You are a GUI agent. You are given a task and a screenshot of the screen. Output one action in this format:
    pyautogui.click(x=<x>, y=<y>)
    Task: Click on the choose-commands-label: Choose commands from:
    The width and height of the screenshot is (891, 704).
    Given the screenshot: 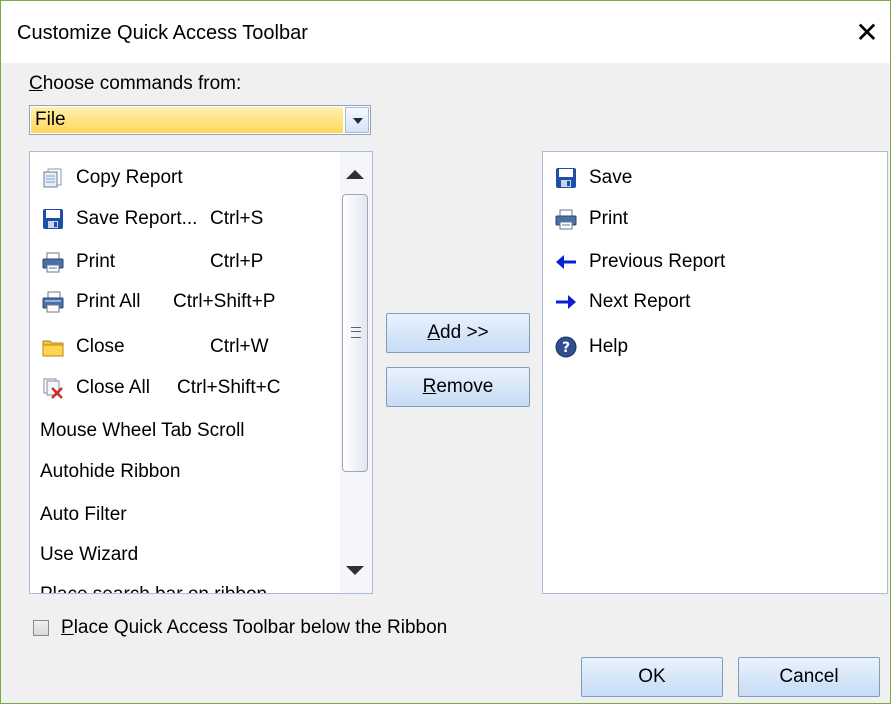 What is the action you would take?
    pyautogui.click(x=135, y=84)
    